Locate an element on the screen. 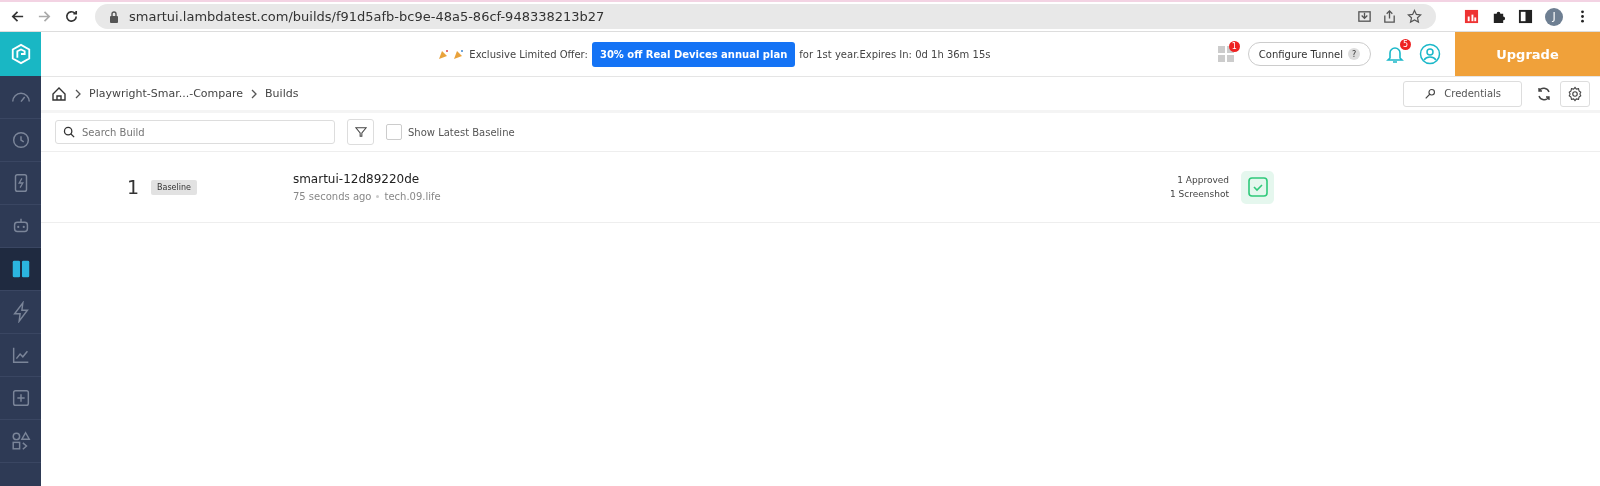  forward-icon is located at coordinates (44, 16).